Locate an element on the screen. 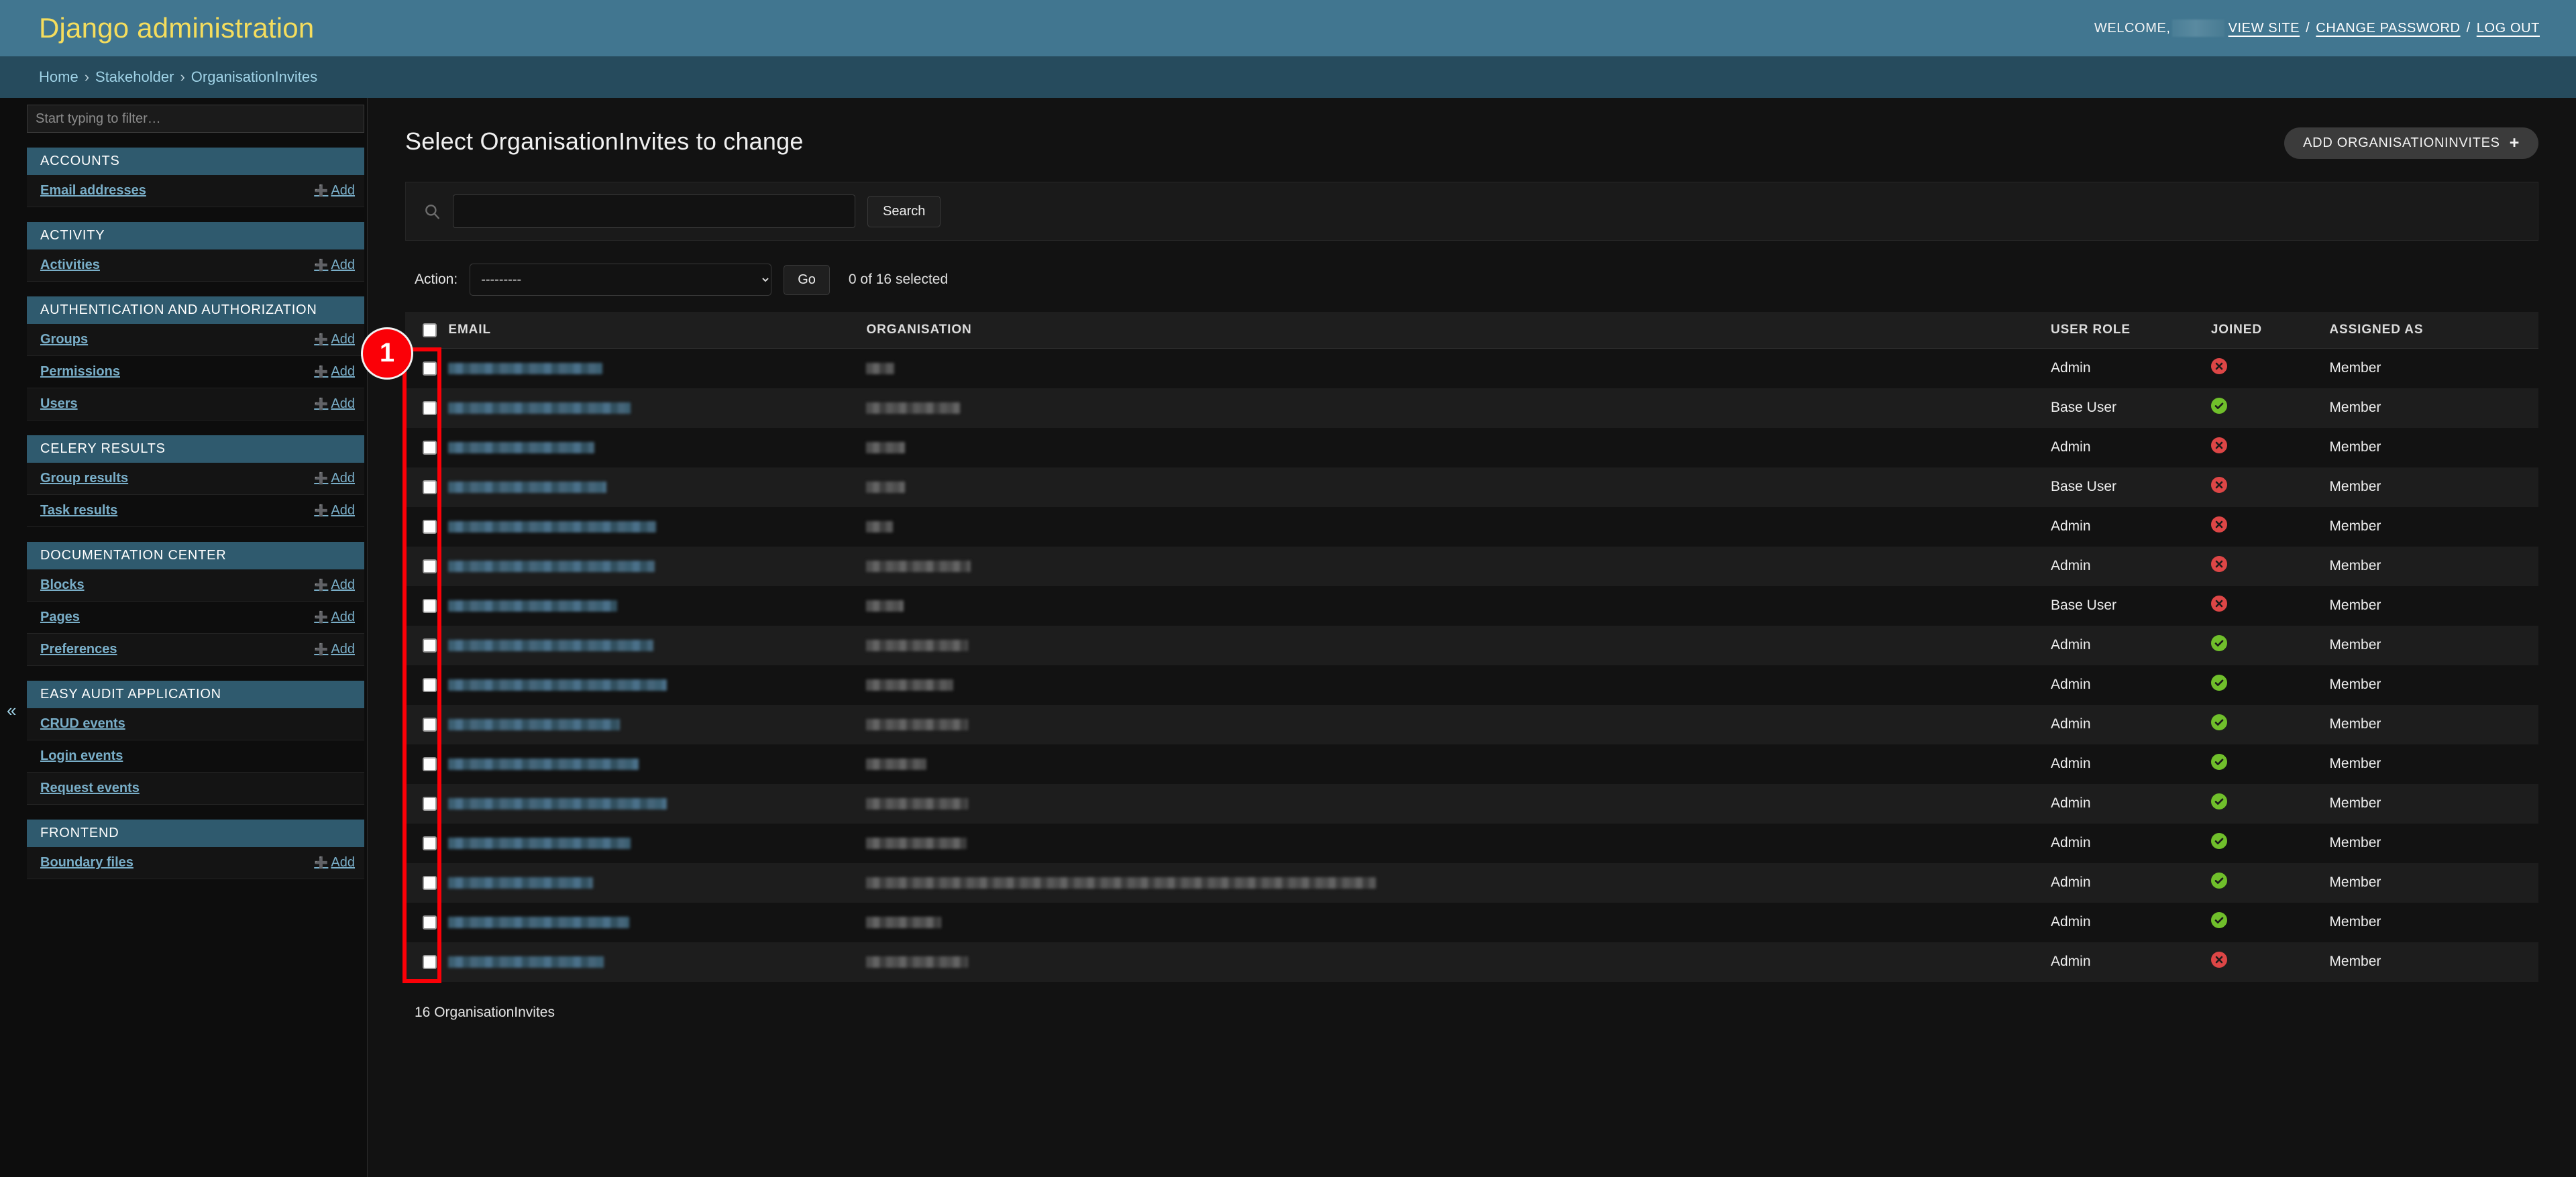 This screenshot has height=1177, width=2576. sidebar-item-permissions: Permissions ➕ Add is located at coordinates (195, 372).